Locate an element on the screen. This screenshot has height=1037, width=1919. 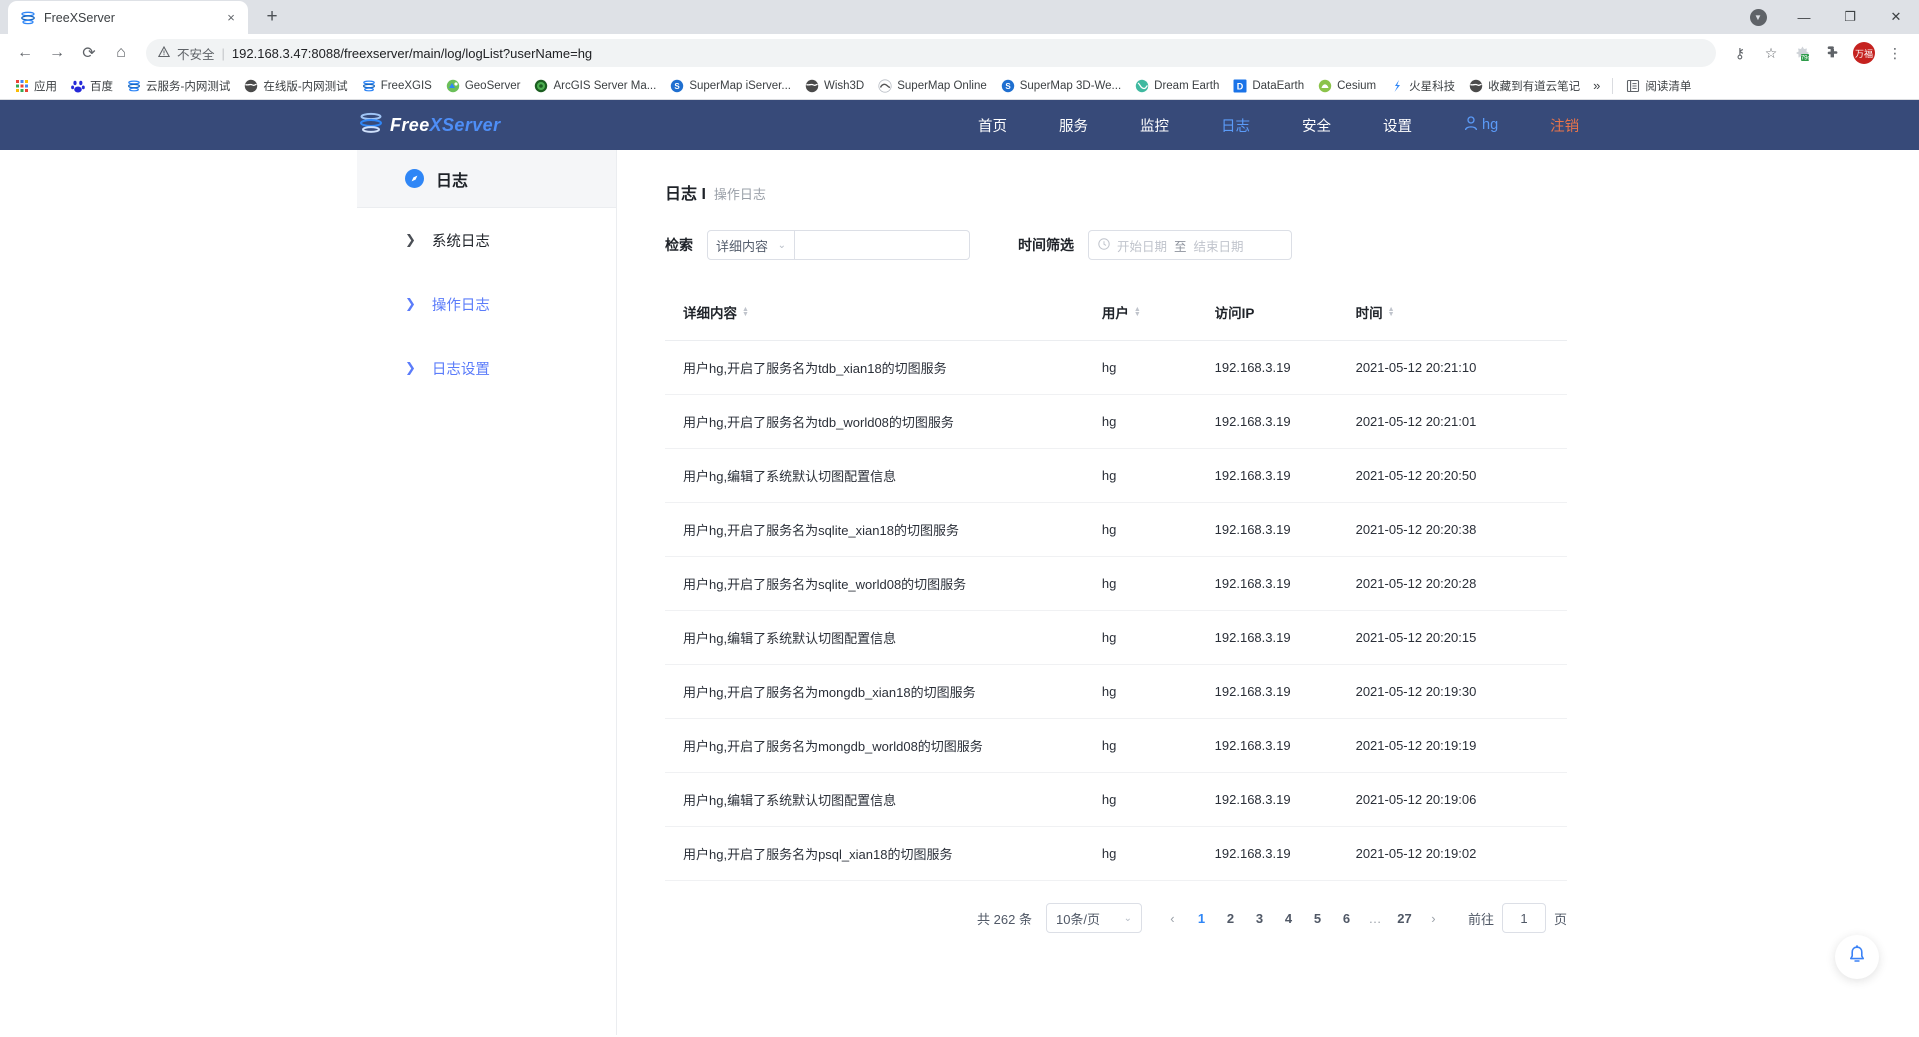
nav-item-log: 日志 is located at coordinates (1235, 125).